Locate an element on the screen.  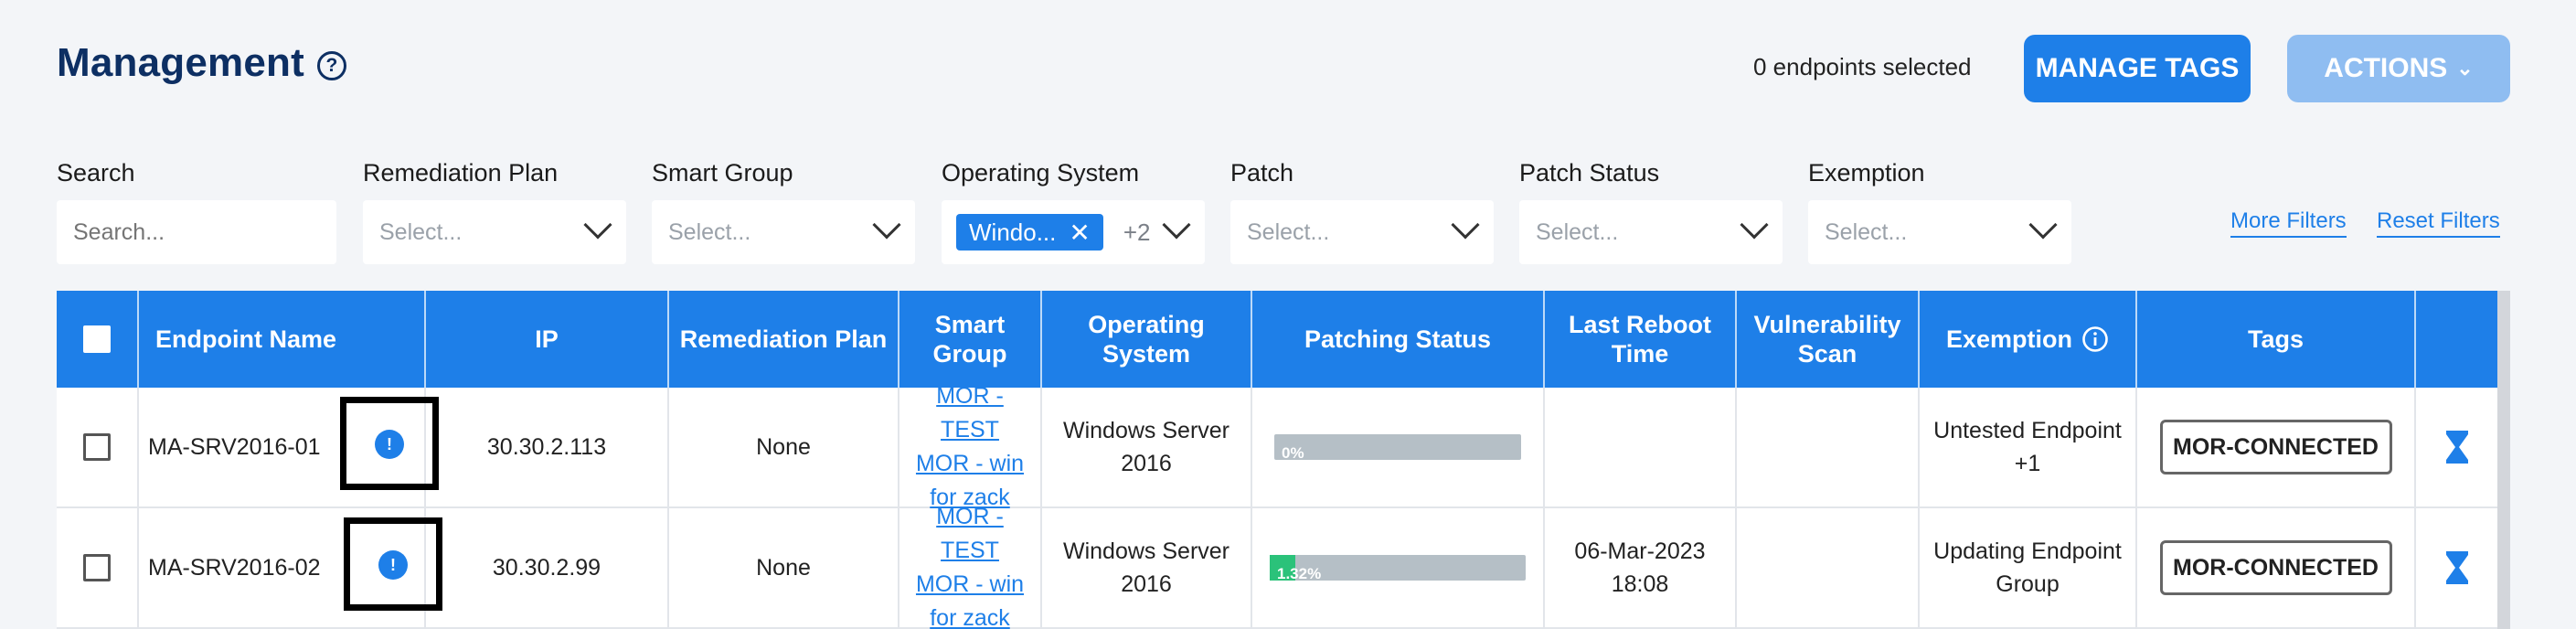
col-tags: Tags is located at coordinates (2276, 340).